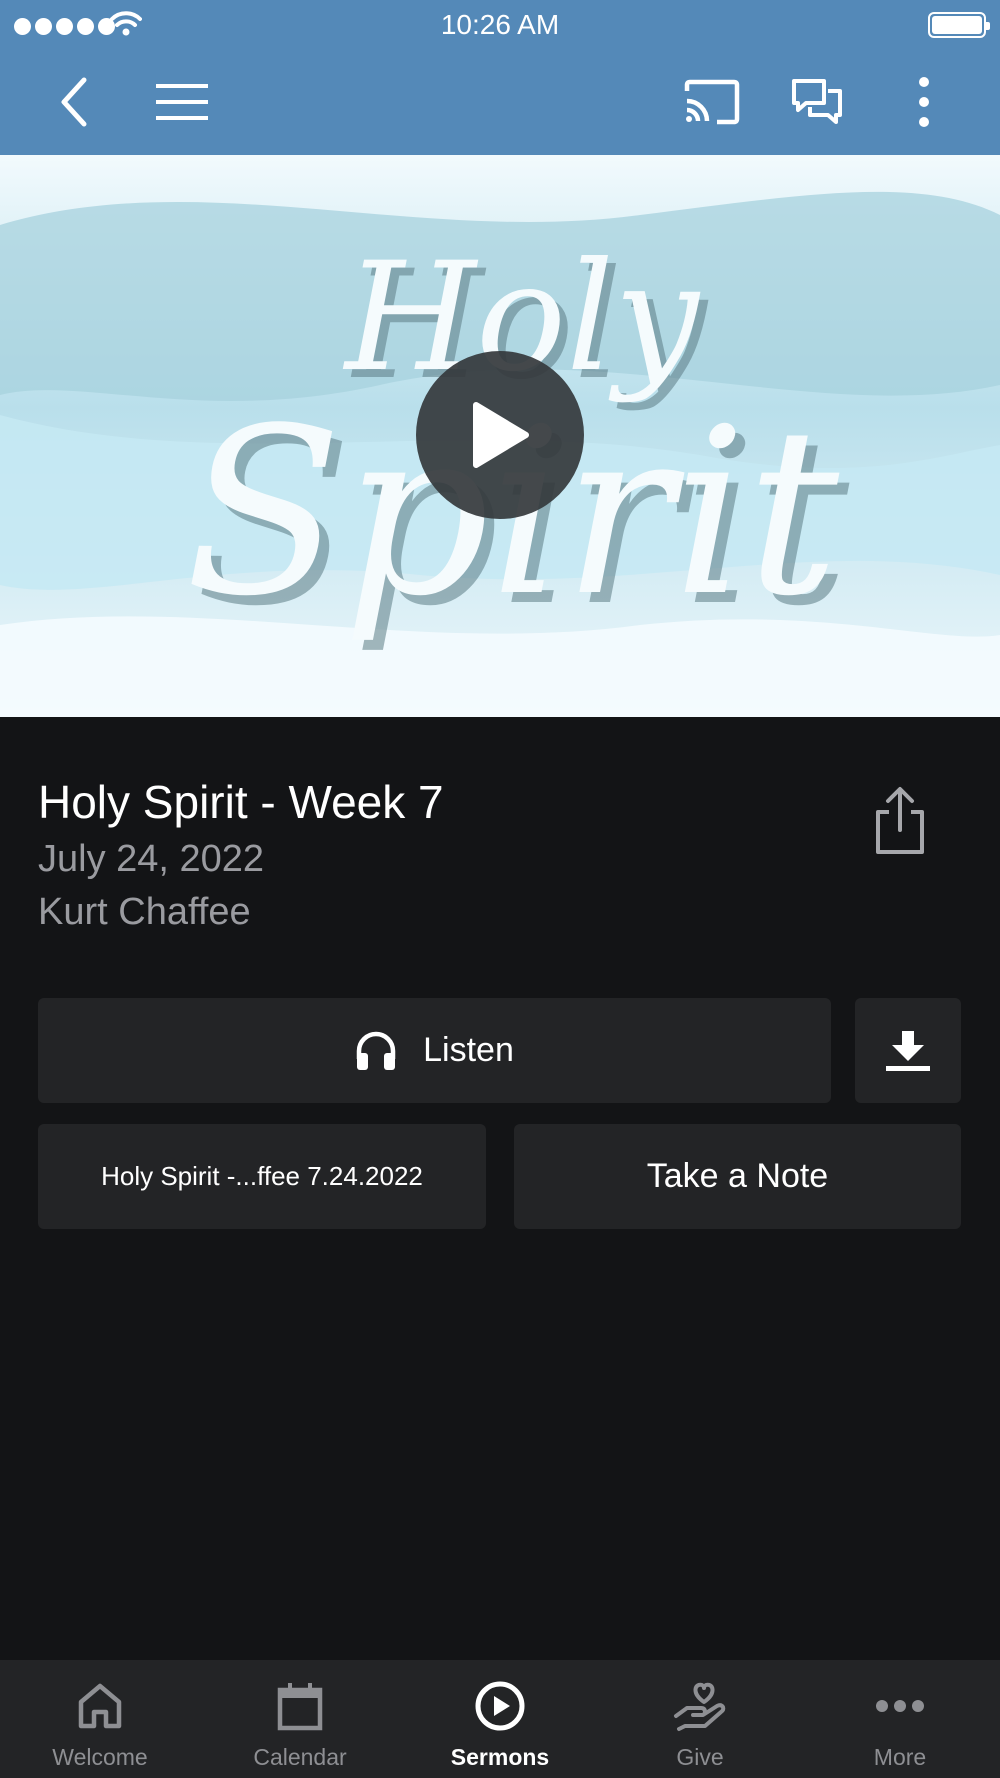 This screenshot has height=1778, width=1000. I want to click on nav-item-sermons: Sermons, so click(500, 1719).